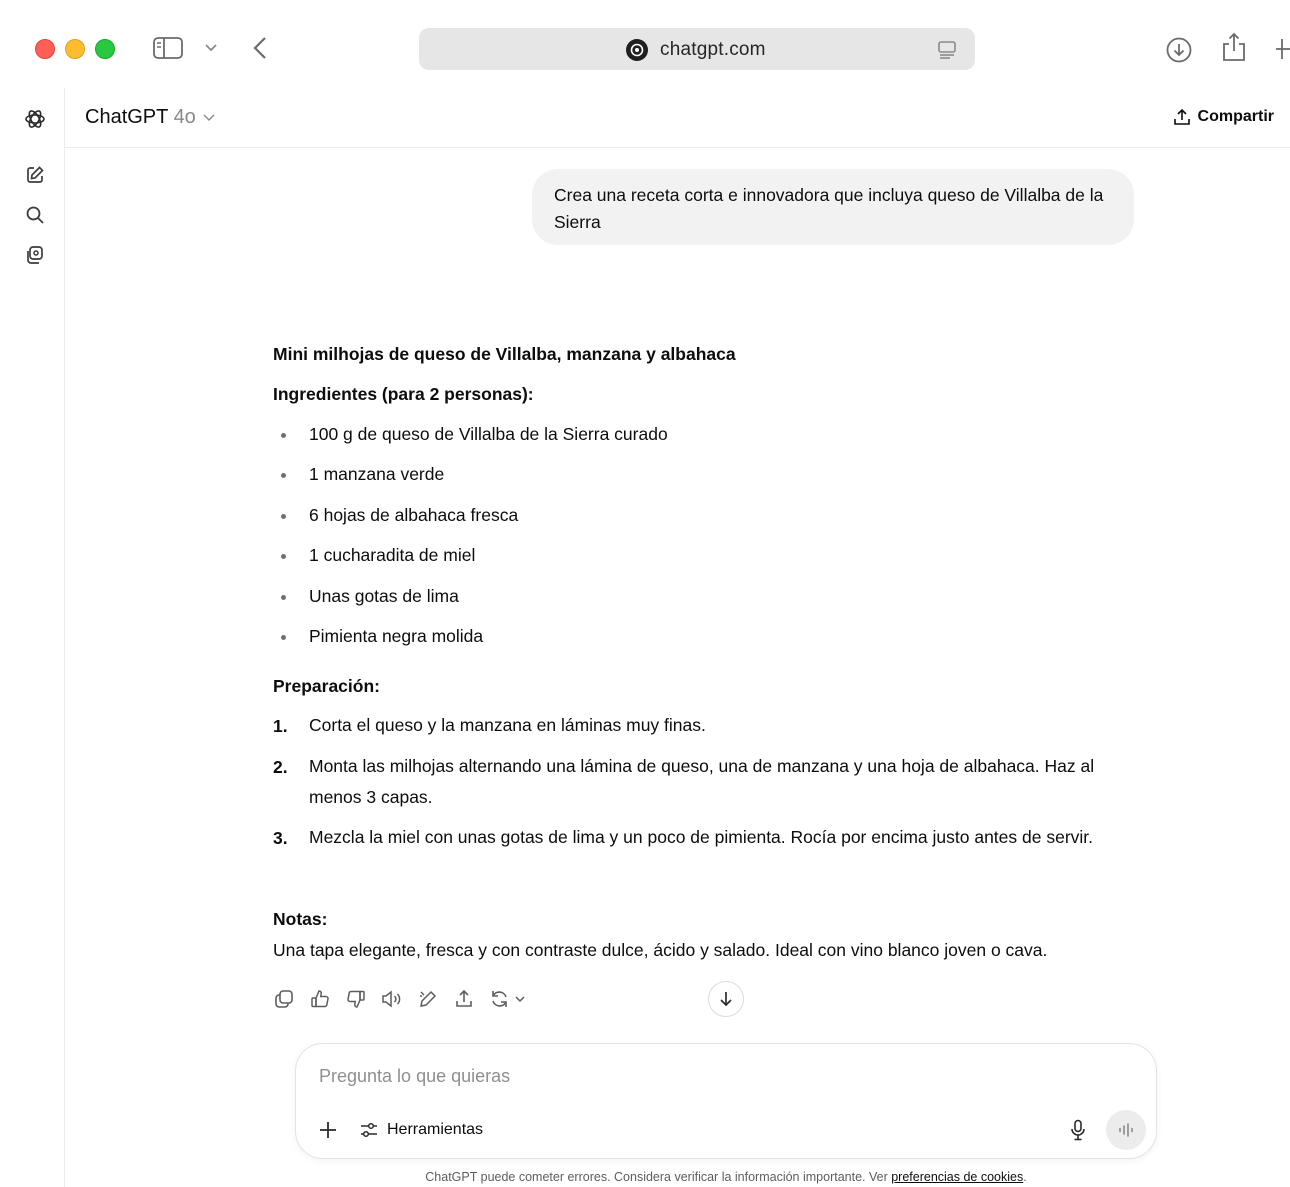 This screenshot has height=1187, width=1290. I want to click on sliders-icon, so click(369, 1130).